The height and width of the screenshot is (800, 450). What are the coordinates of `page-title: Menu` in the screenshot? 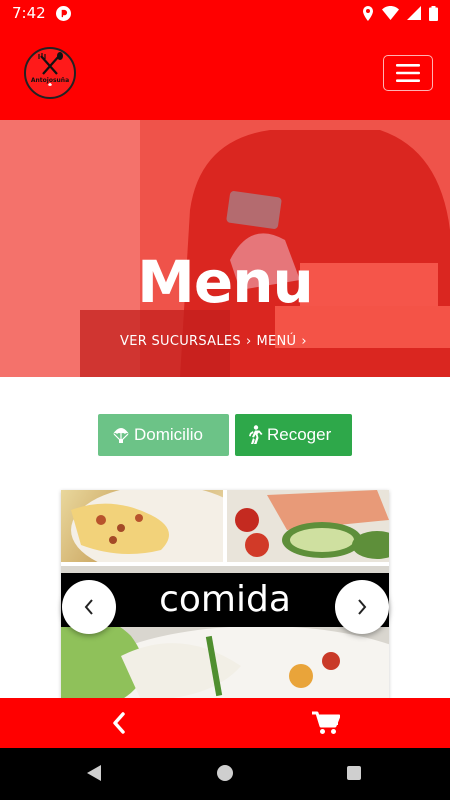 It's located at (225, 282).